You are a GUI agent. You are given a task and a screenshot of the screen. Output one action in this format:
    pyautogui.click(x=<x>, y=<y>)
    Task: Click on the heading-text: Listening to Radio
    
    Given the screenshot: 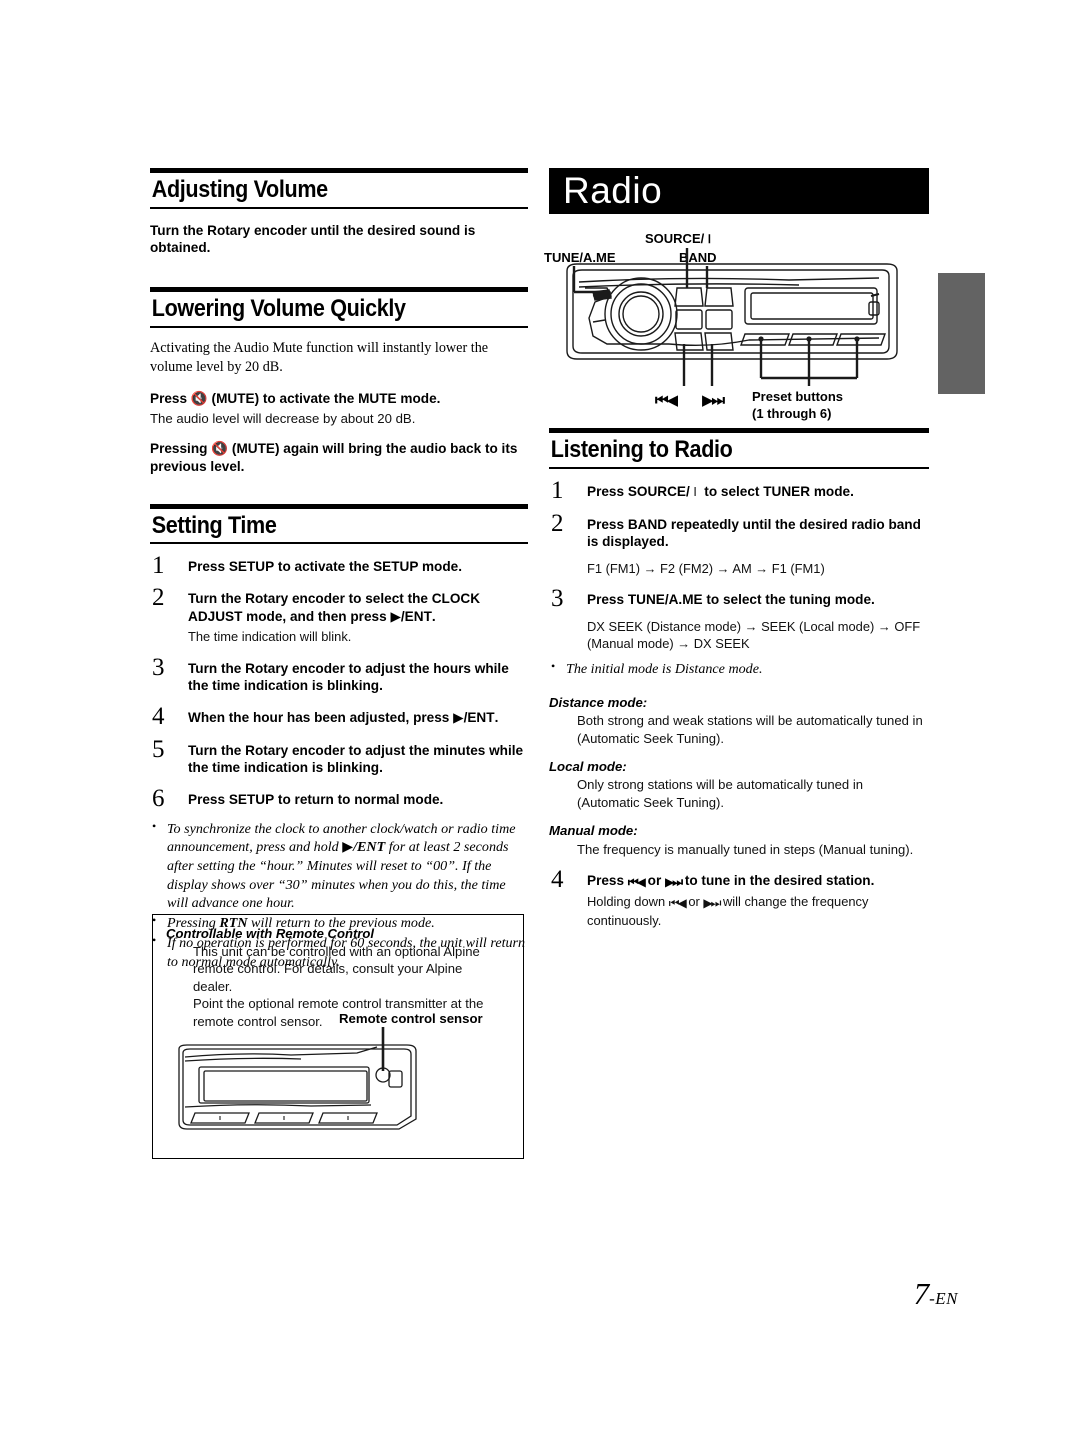 What is the action you would take?
    pyautogui.click(x=641, y=449)
    